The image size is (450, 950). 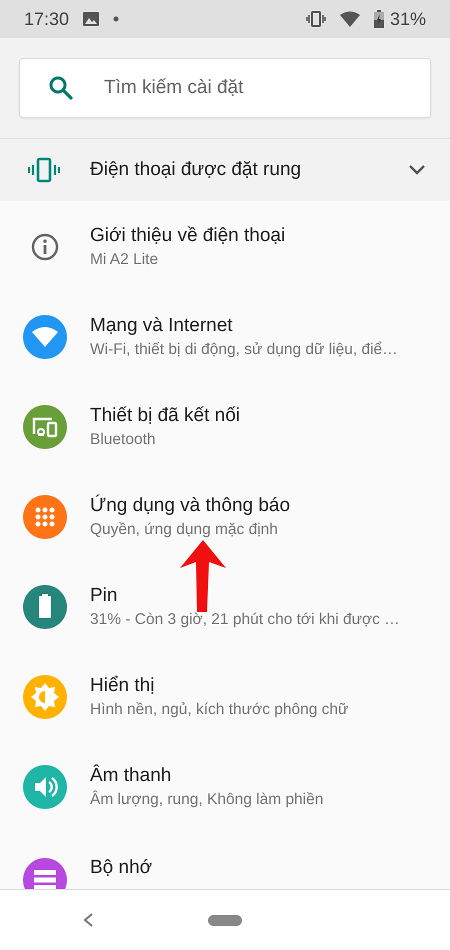 I want to click on item-subtitle: Hình nền, ngủ, kích thước phông chữ, so click(x=219, y=710).